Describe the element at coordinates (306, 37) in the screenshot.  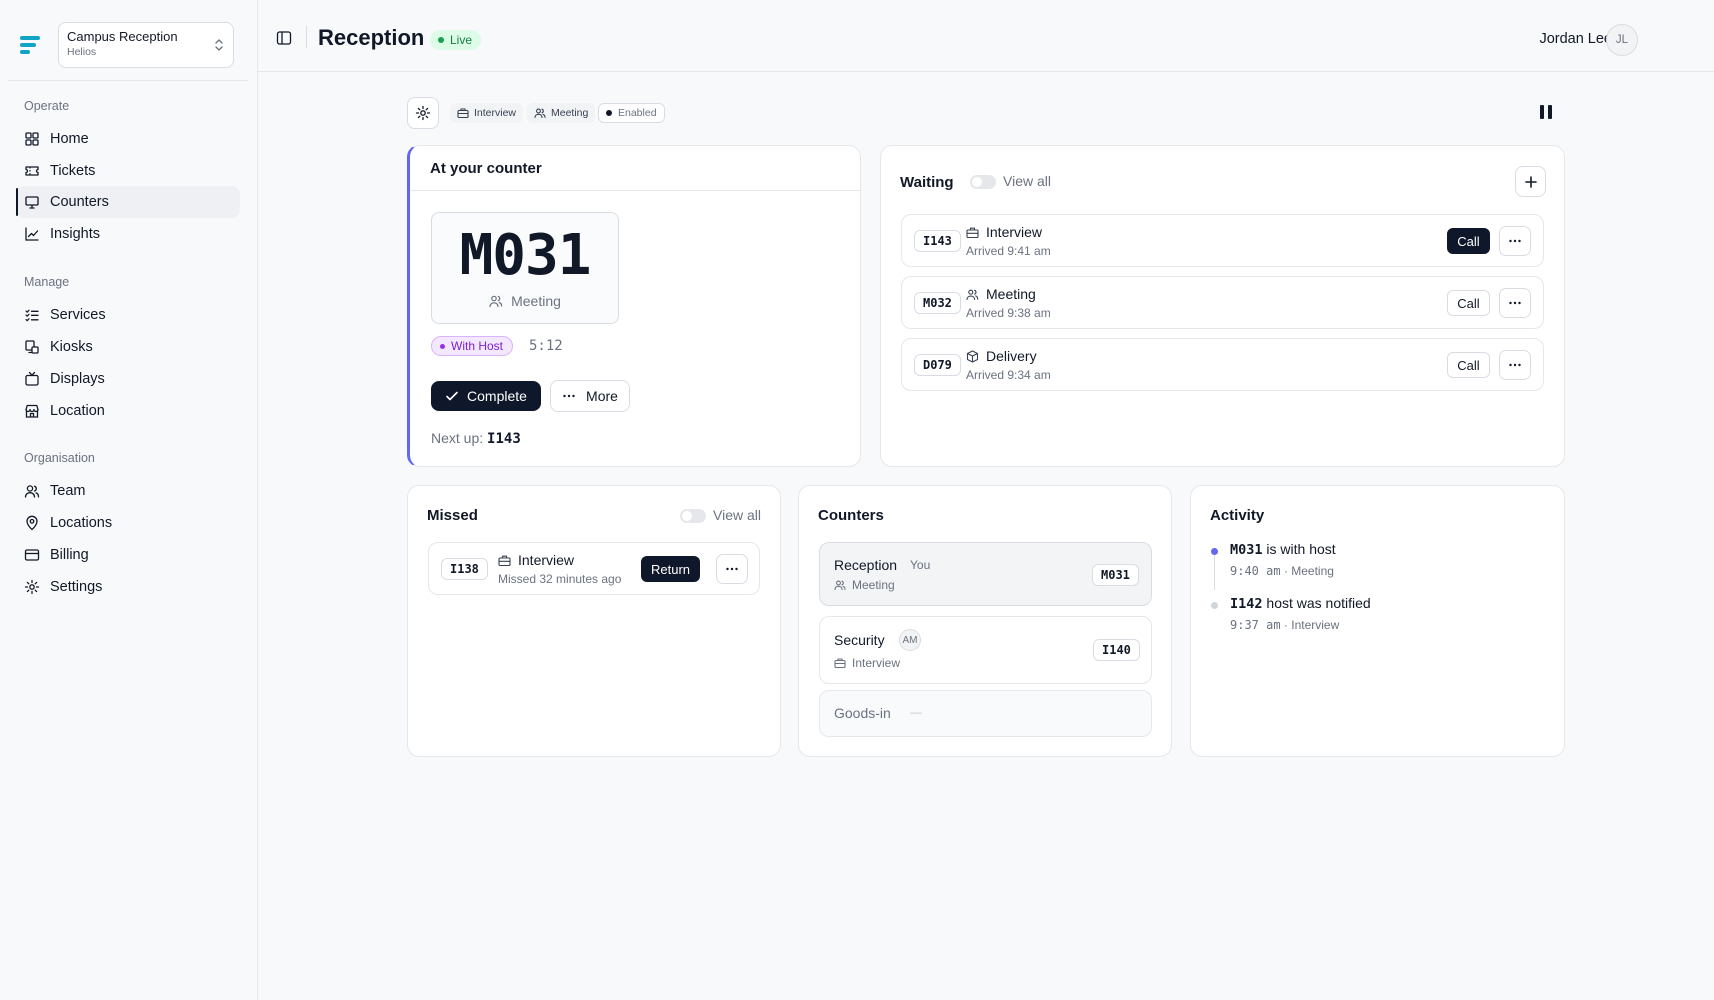
I see `header-divider` at that location.